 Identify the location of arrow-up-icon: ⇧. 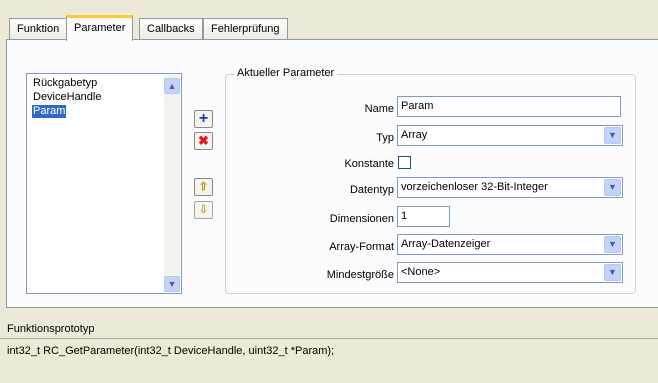
(203, 187).